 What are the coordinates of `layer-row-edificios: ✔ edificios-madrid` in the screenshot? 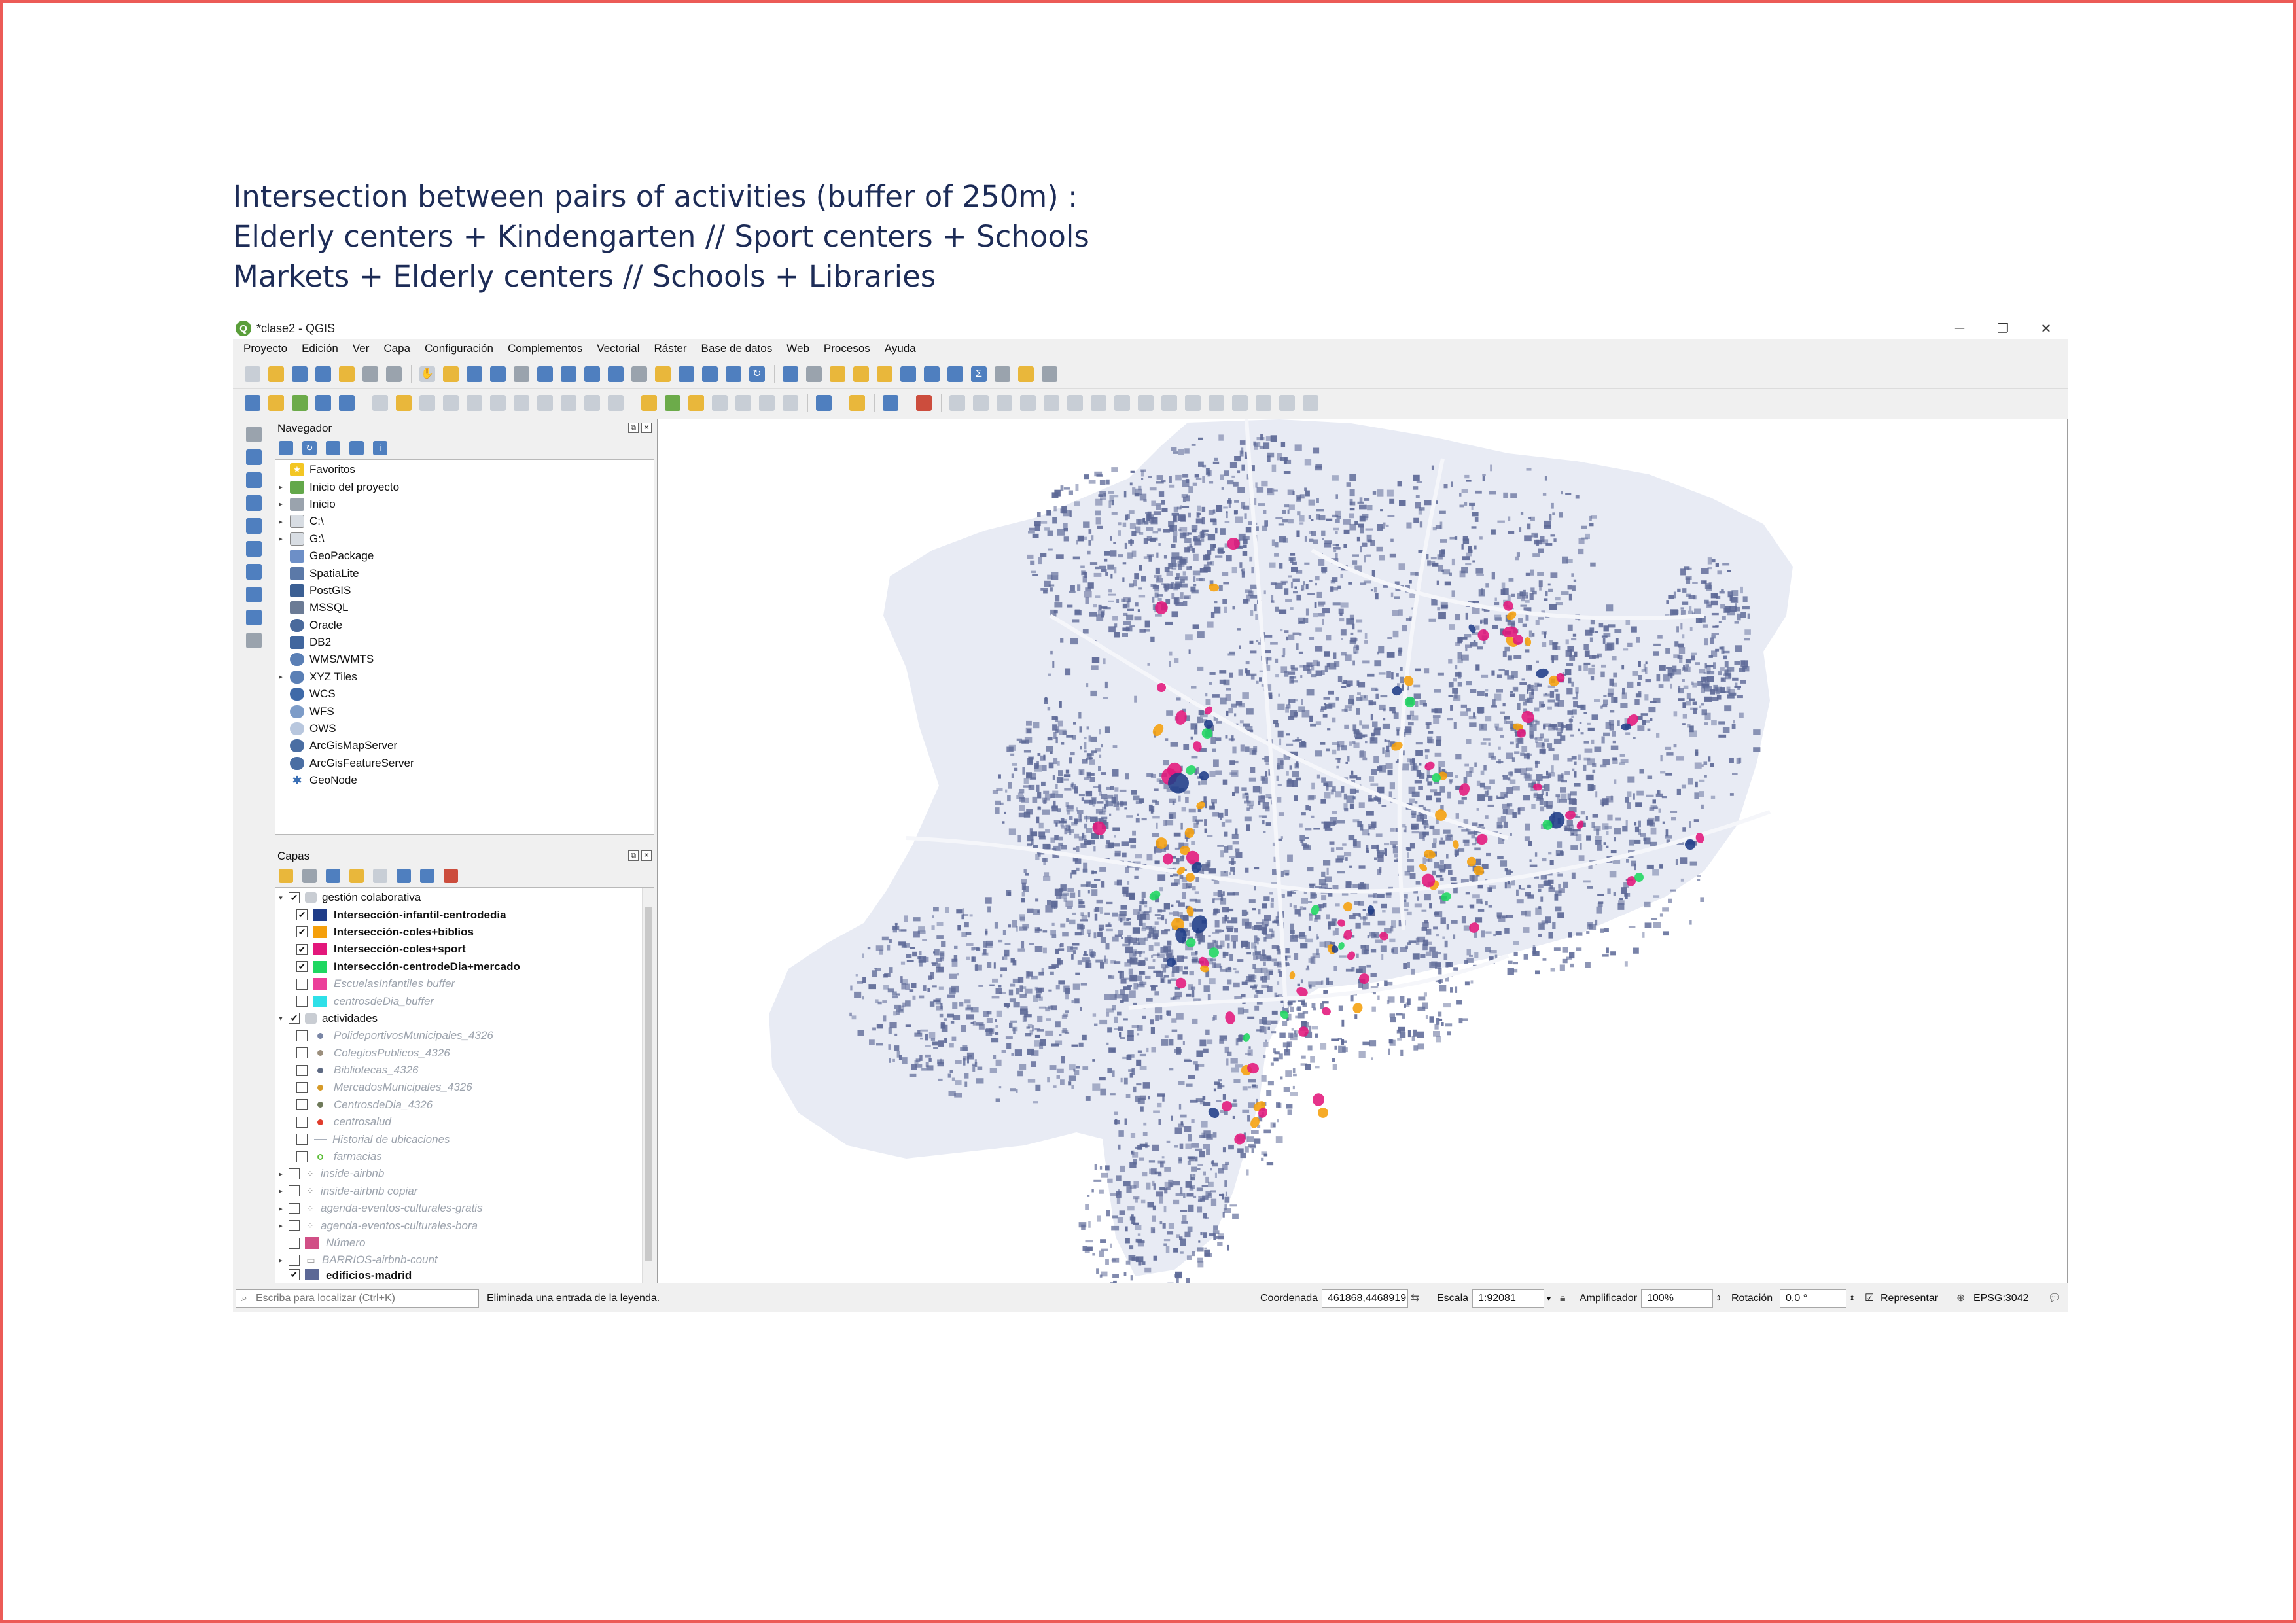 It's located at (464, 1274).